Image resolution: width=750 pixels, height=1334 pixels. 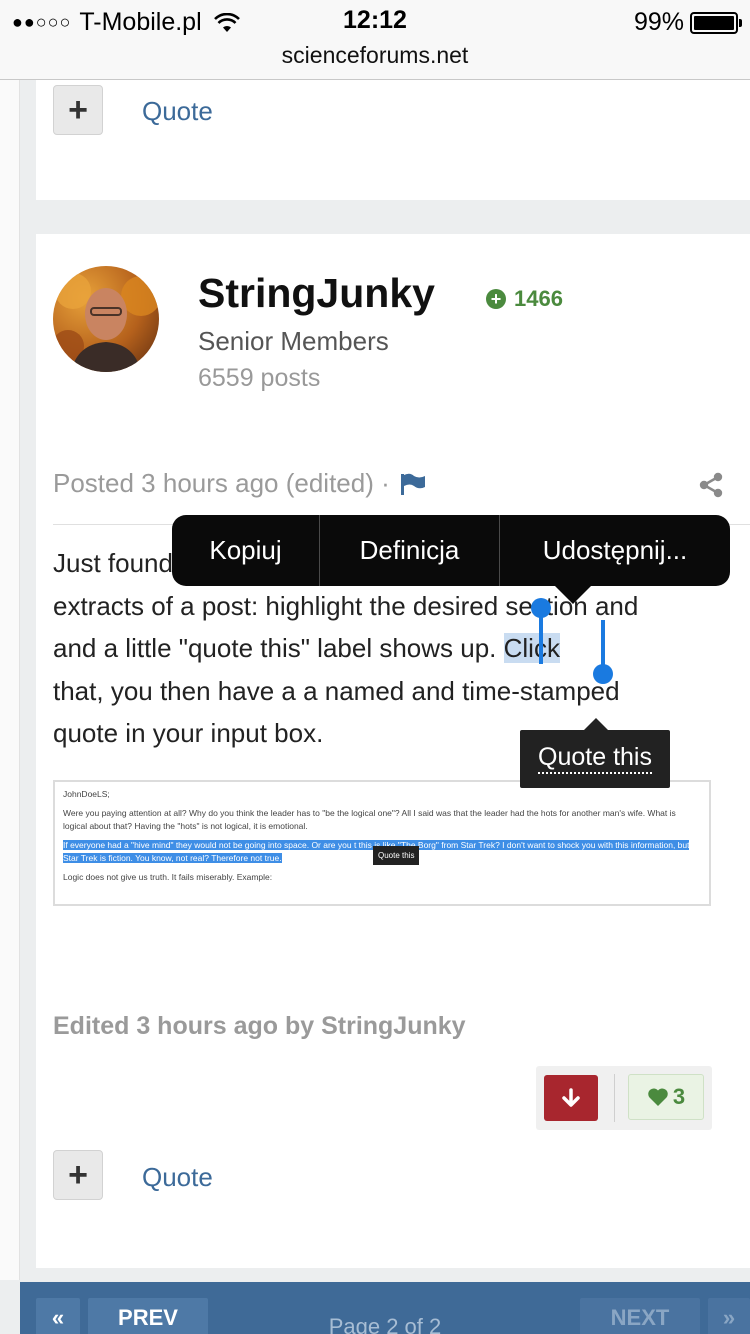 I want to click on avatar-photo, so click(x=106, y=322).